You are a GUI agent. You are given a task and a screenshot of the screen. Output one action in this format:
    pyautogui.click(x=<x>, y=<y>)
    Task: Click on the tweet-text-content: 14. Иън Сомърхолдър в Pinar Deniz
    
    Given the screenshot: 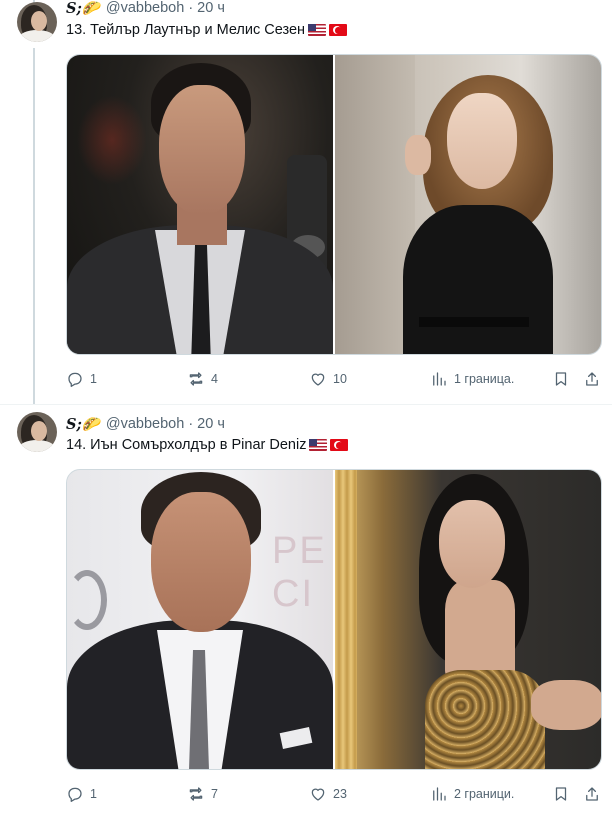 What is the action you would take?
    pyautogui.click(x=186, y=445)
    